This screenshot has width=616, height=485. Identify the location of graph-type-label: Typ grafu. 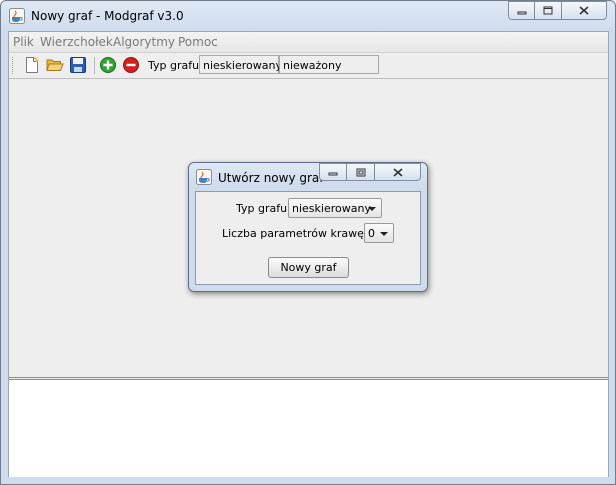
(262, 208).